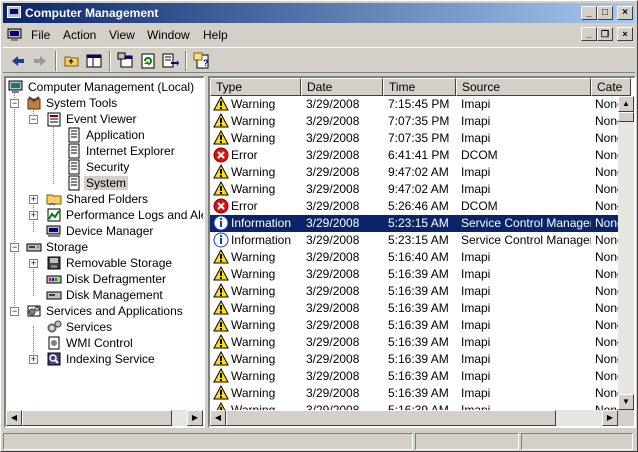  Describe the element at coordinates (97, 183) in the screenshot. I see `tree-item-system: System` at that location.